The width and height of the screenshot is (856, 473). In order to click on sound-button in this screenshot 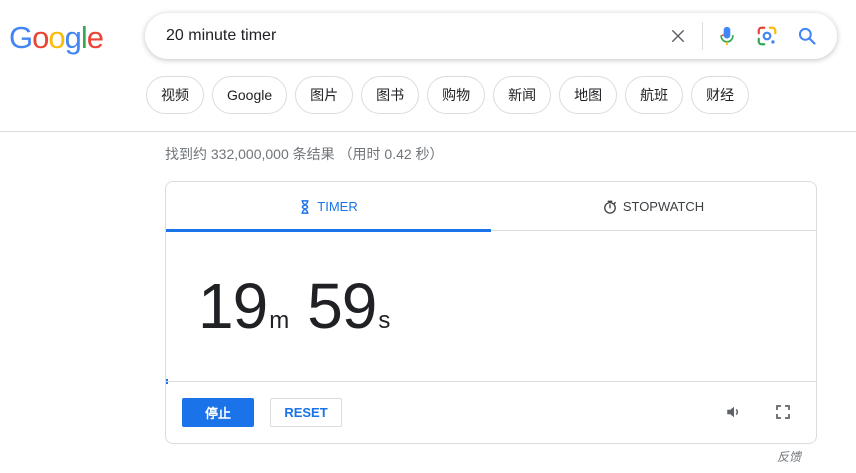, I will do `click(734, 412)`.